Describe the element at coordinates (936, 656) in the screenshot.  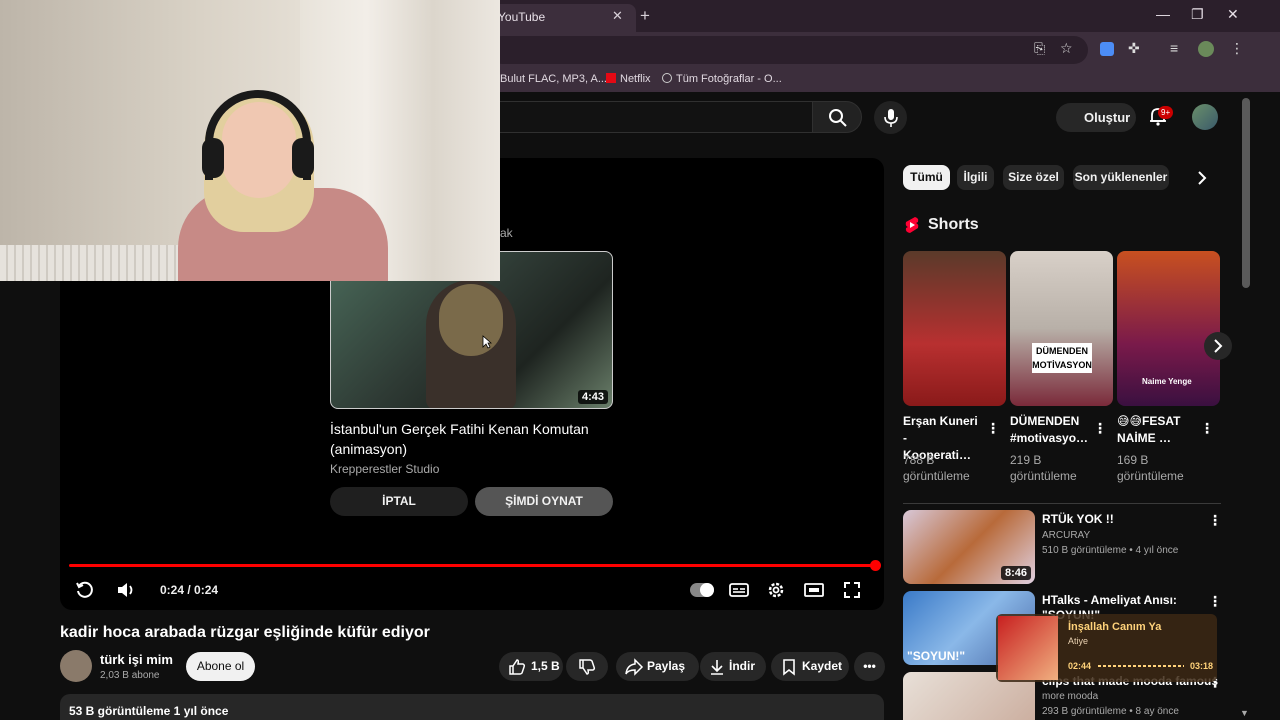
I see `recommendation-thumbnail-2-caption: "SOYUN!"` at that location.